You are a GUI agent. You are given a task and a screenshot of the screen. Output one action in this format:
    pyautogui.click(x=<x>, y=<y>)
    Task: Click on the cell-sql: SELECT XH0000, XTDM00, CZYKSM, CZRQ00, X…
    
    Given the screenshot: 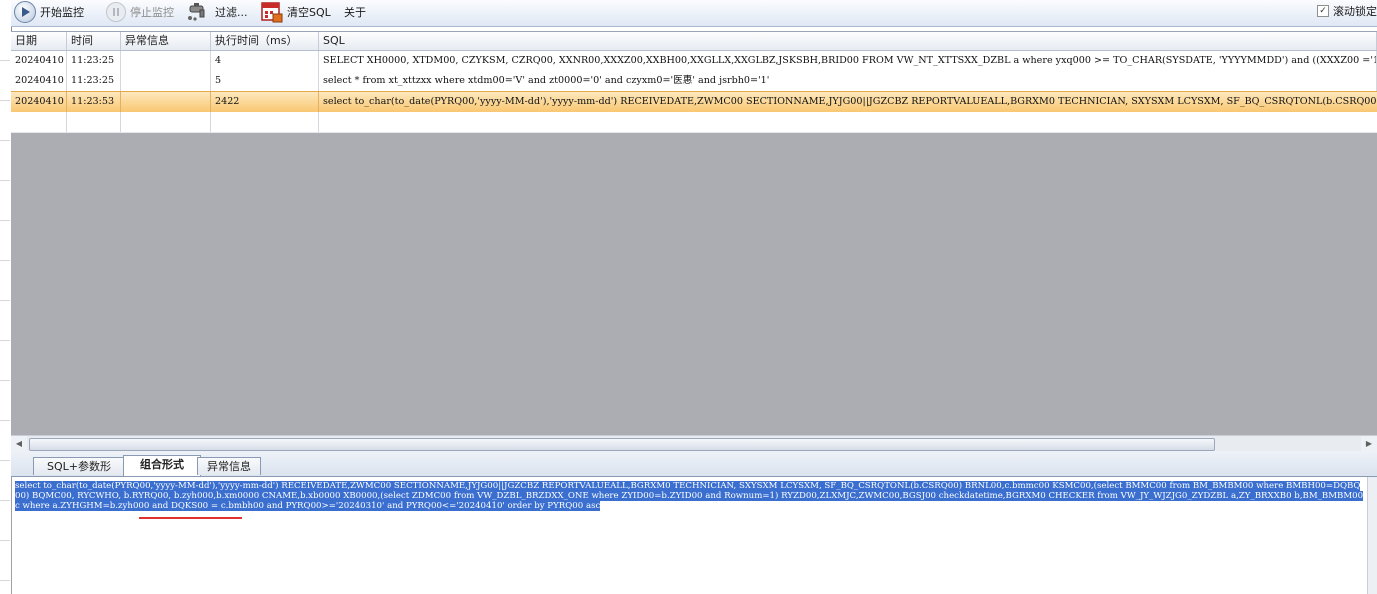 What is the action you would take?
    pyautogui.click(x=848, y=61)
    